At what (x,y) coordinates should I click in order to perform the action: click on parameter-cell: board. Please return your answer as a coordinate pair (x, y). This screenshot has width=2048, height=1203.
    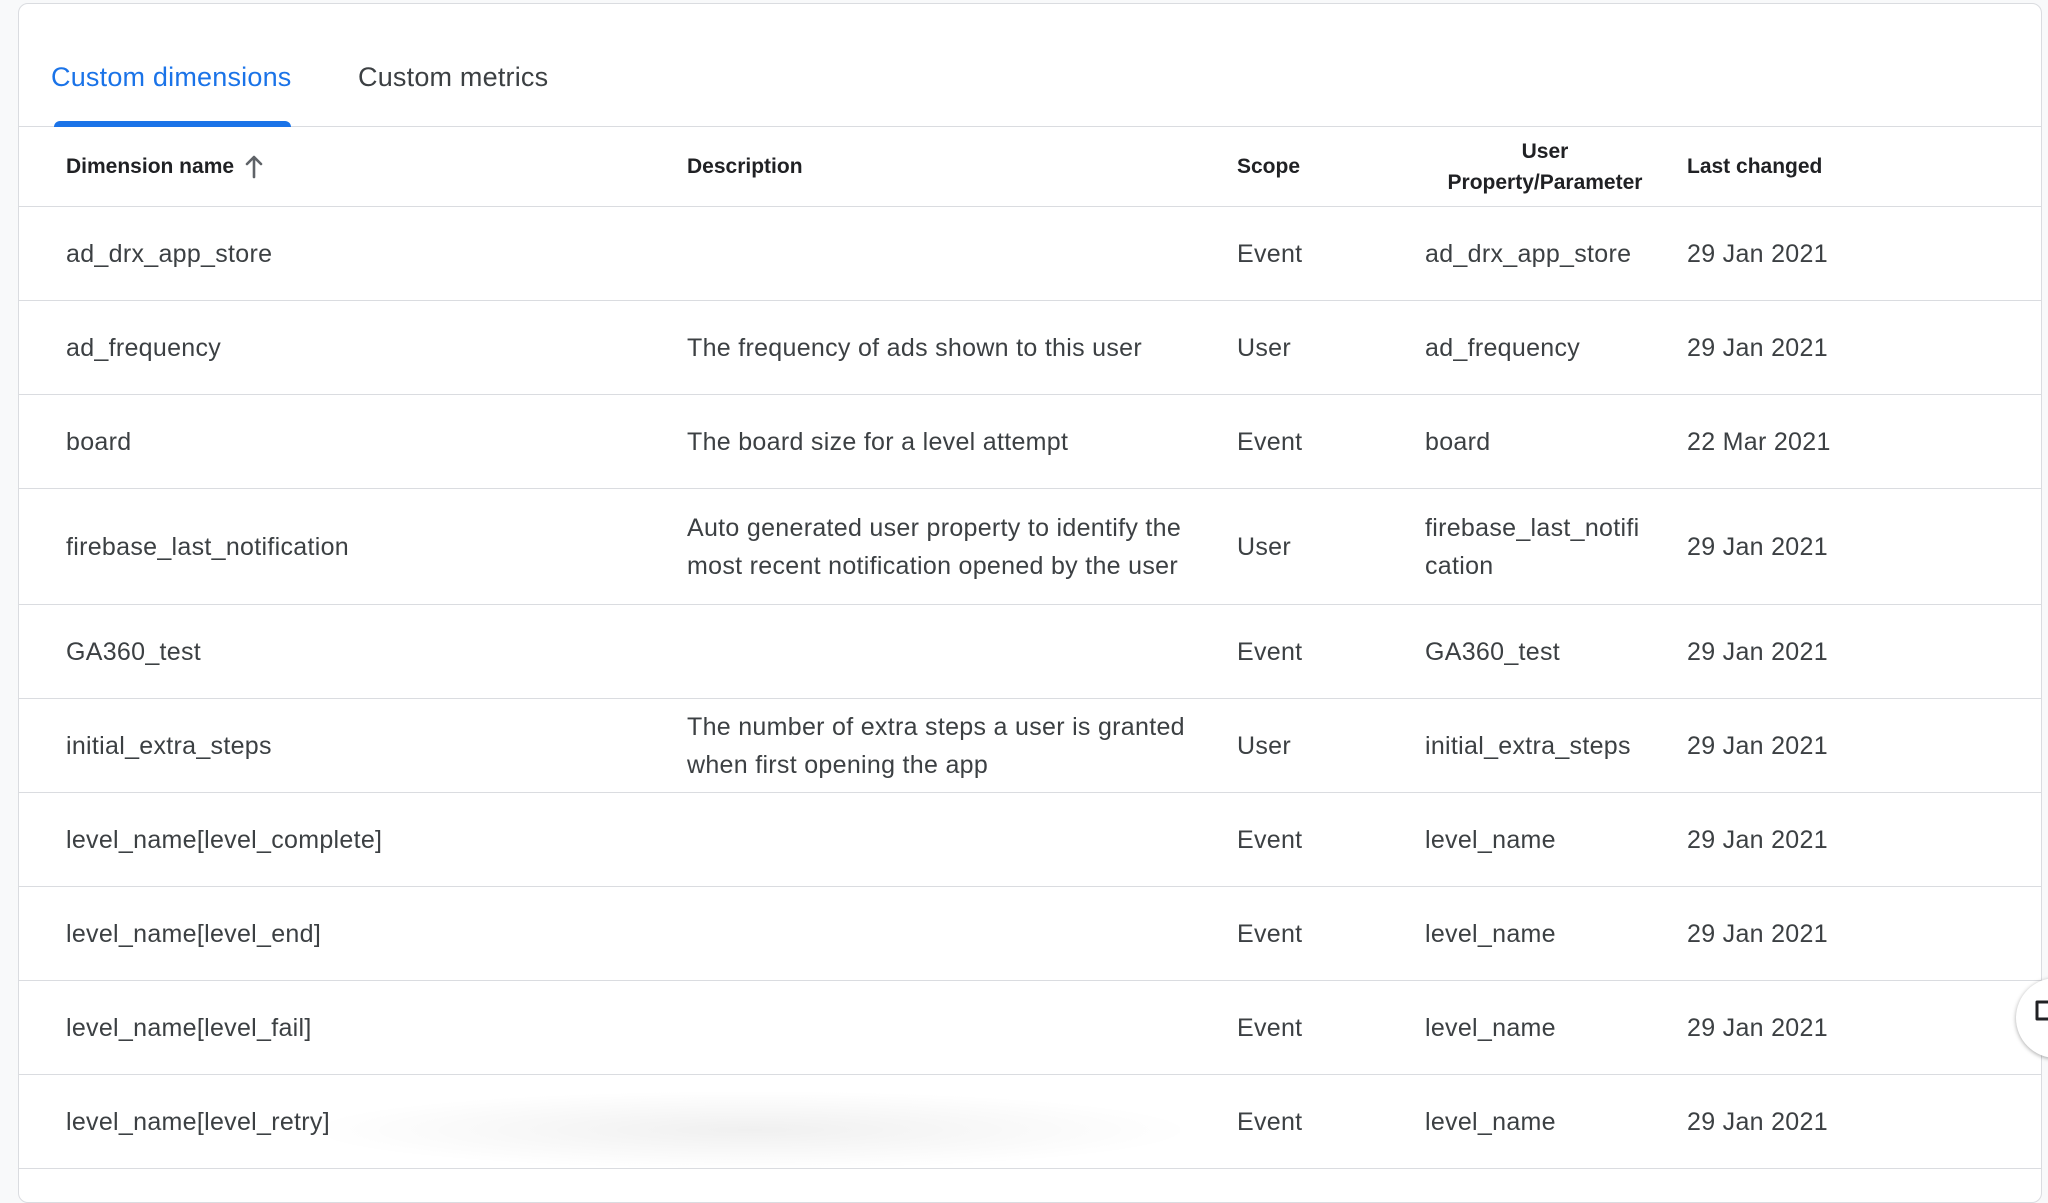
    Looking at the image, I should click on (1458, 441).